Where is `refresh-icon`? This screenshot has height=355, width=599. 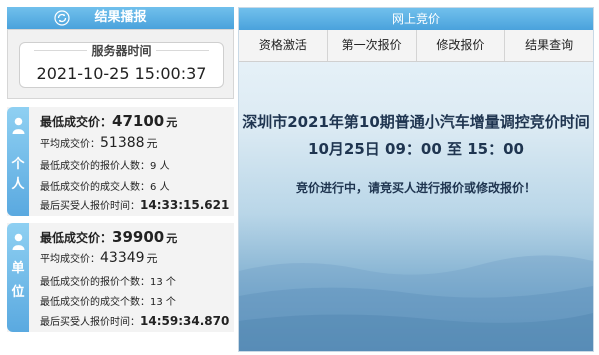
refresh-icon is located at coordinates (62, 18).